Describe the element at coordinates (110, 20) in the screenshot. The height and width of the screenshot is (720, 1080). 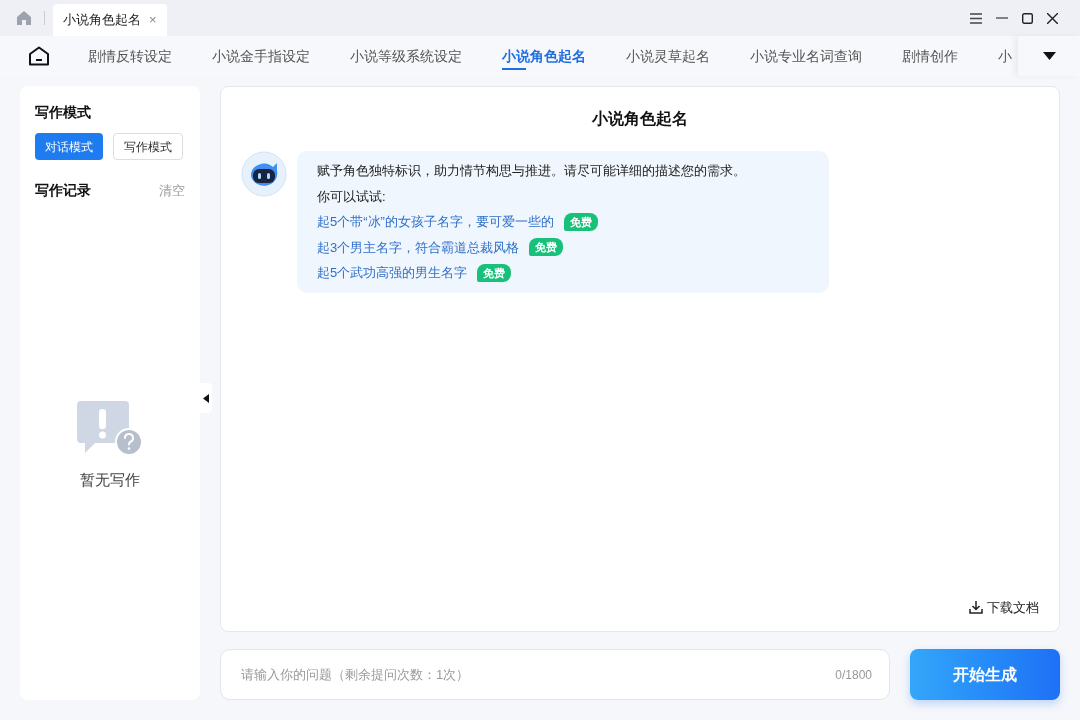
I see `window-tab: 小说角色起名 ×` at that location.